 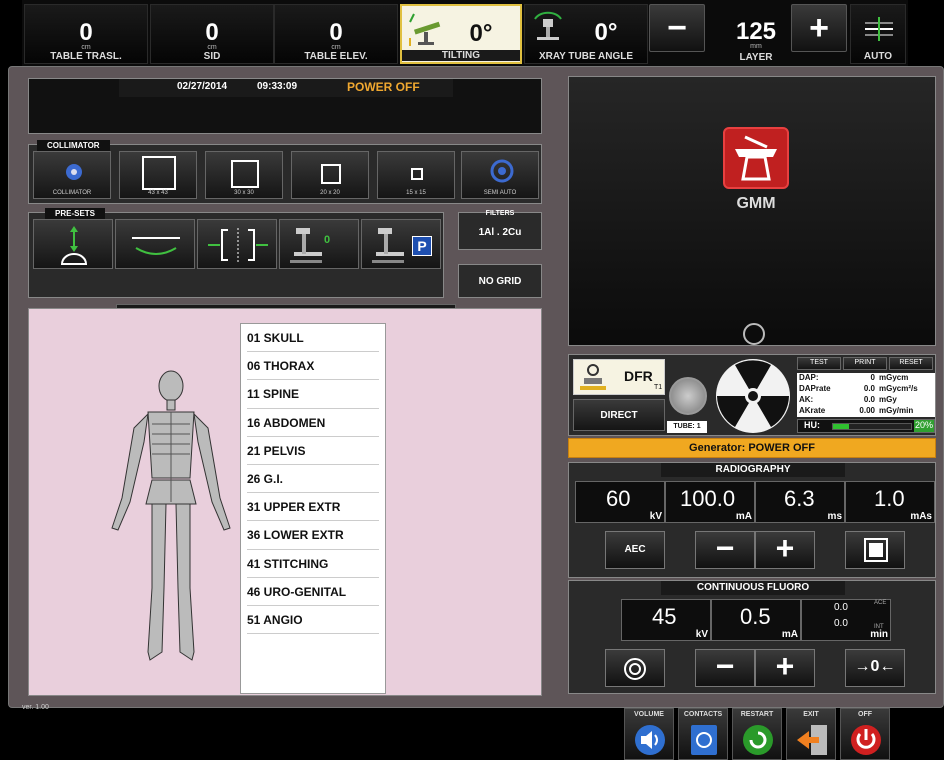 I want to click on collimator-button: COLLIMATOR, so click(x=72, y=175).